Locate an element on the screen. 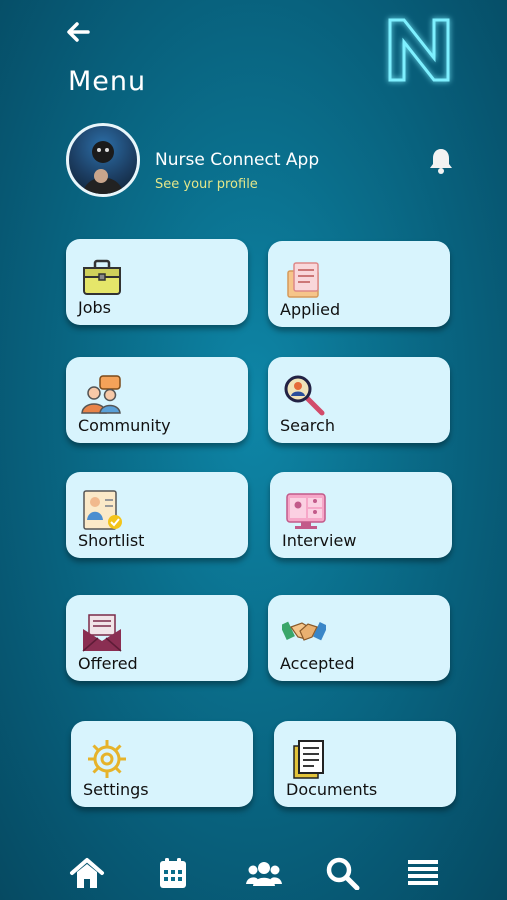 The width and height of the screenshot is (507, 900). avatar is located at coordinates (103, 160).